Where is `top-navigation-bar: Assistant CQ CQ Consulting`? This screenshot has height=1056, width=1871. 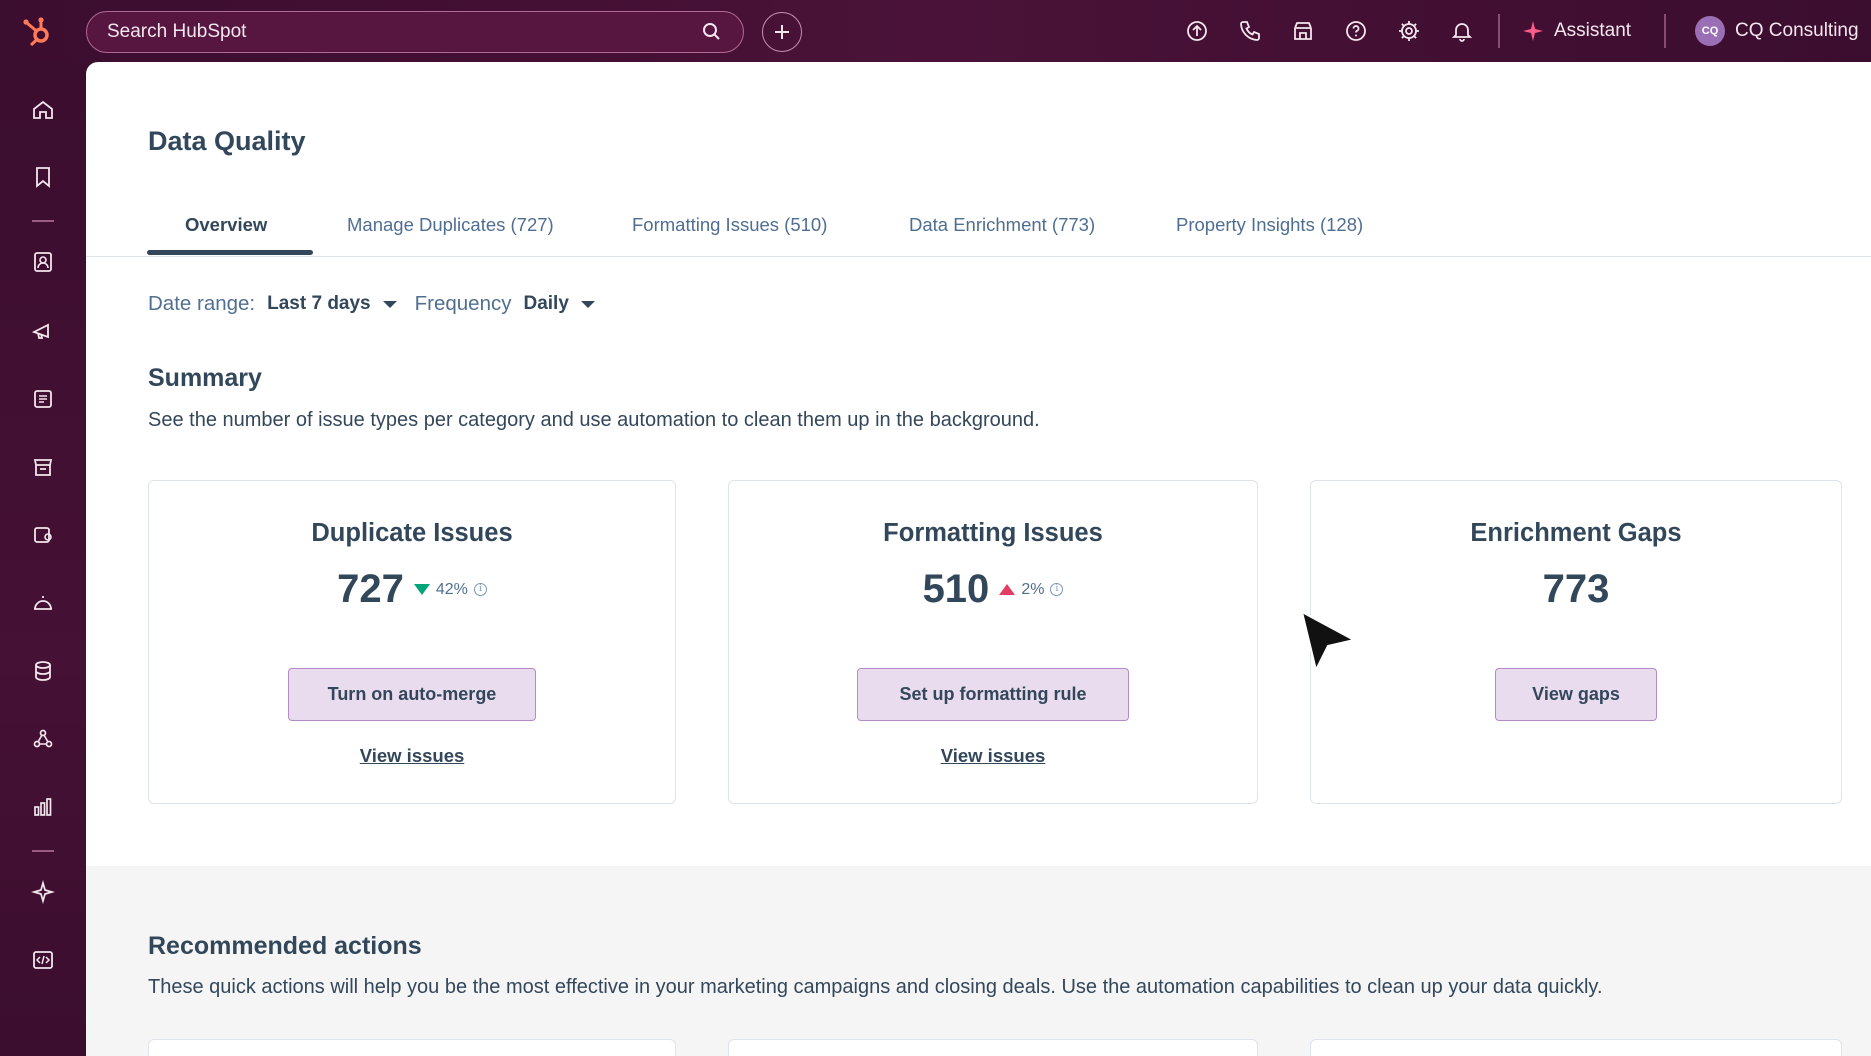
top-navigation-bar: Assistant CQ CQ Consulting is located at coordinates (935, 31).